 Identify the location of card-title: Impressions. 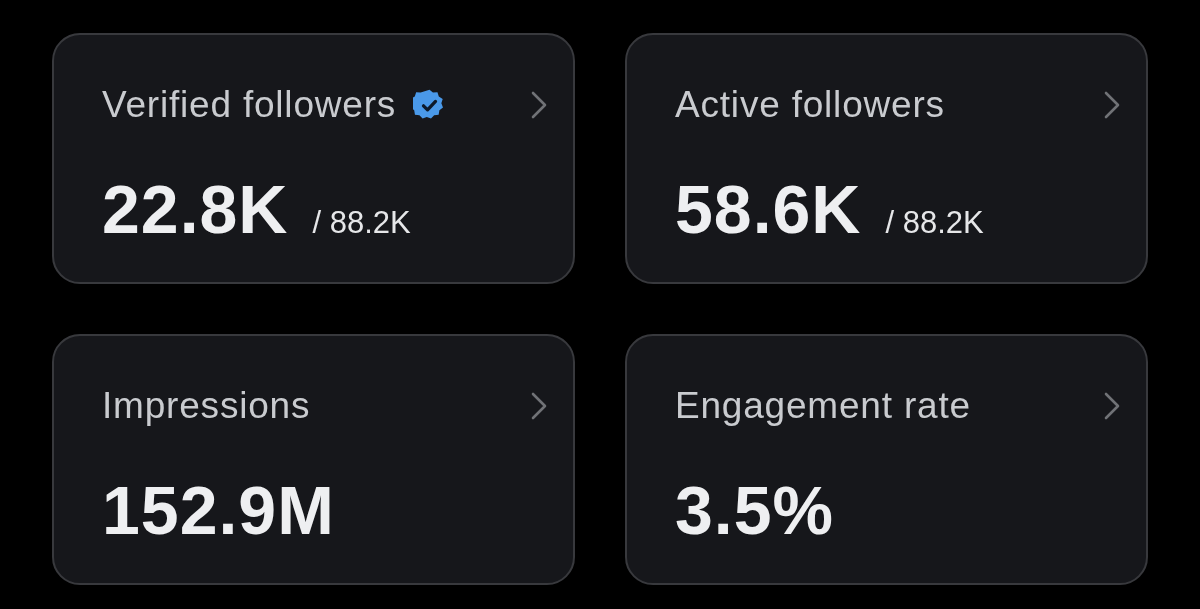
(206, 406).